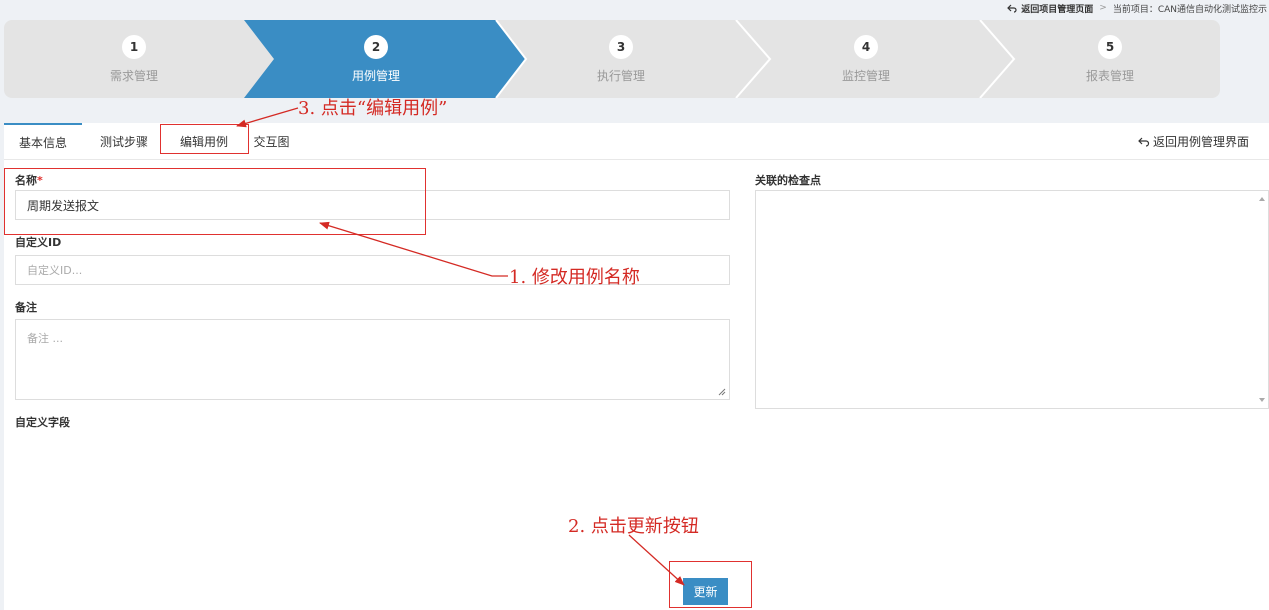 The height and width of the screenshot is (610, 1269). Describe the element at coordinates (620, 75) in the screenshot. I see `step-label: 执行管理` at that location.